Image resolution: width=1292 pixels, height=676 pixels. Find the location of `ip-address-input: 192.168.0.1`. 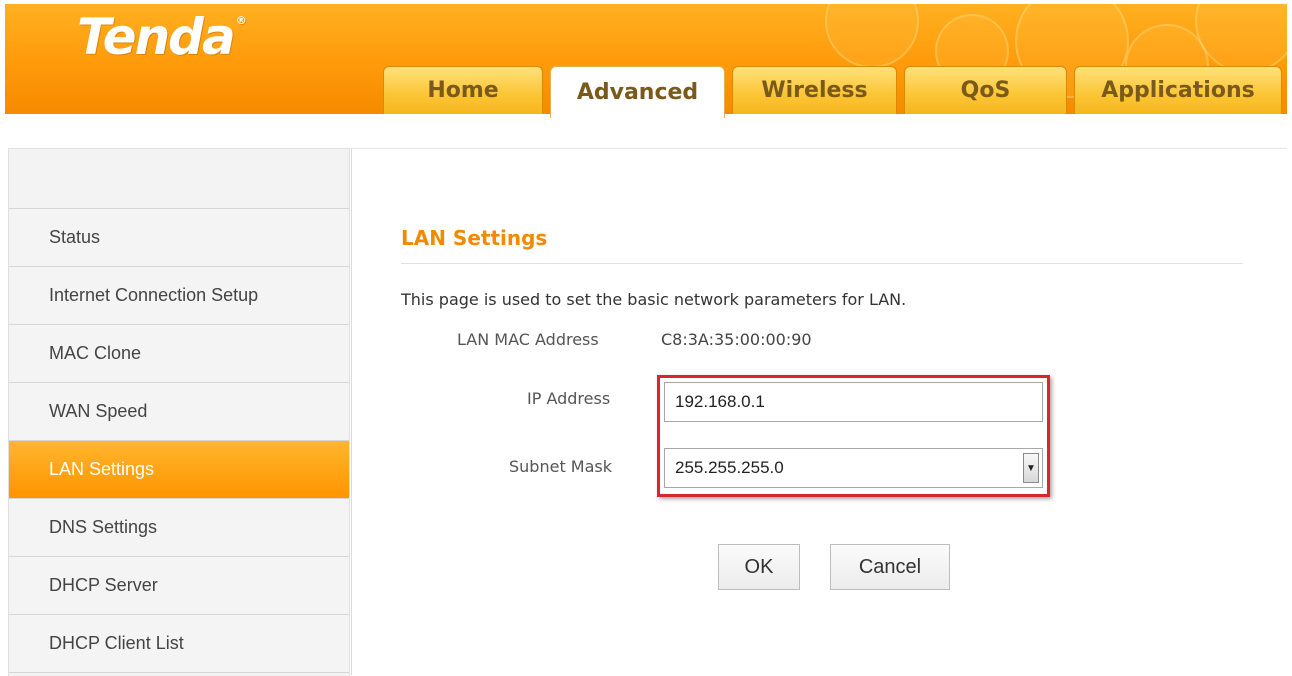

ip-address-input: 192.168.0.1 is located at coordinates (853, 402).